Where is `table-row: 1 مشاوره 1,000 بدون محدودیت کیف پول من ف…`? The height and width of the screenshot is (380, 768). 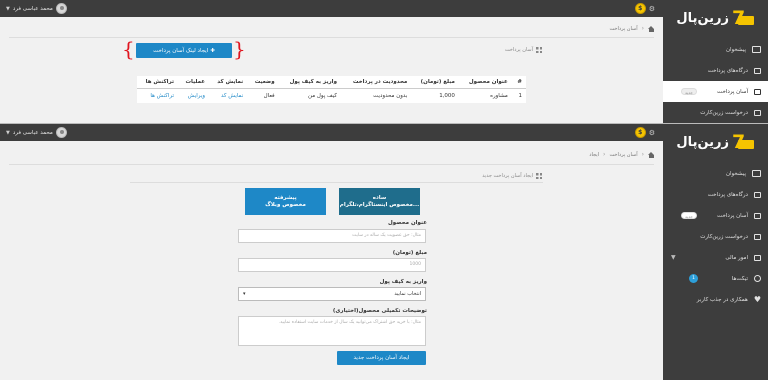 table-row: 1 مشاوره 1,000 بدون محدودیت کیف پول من ف… is located at coordinates (331, 96).